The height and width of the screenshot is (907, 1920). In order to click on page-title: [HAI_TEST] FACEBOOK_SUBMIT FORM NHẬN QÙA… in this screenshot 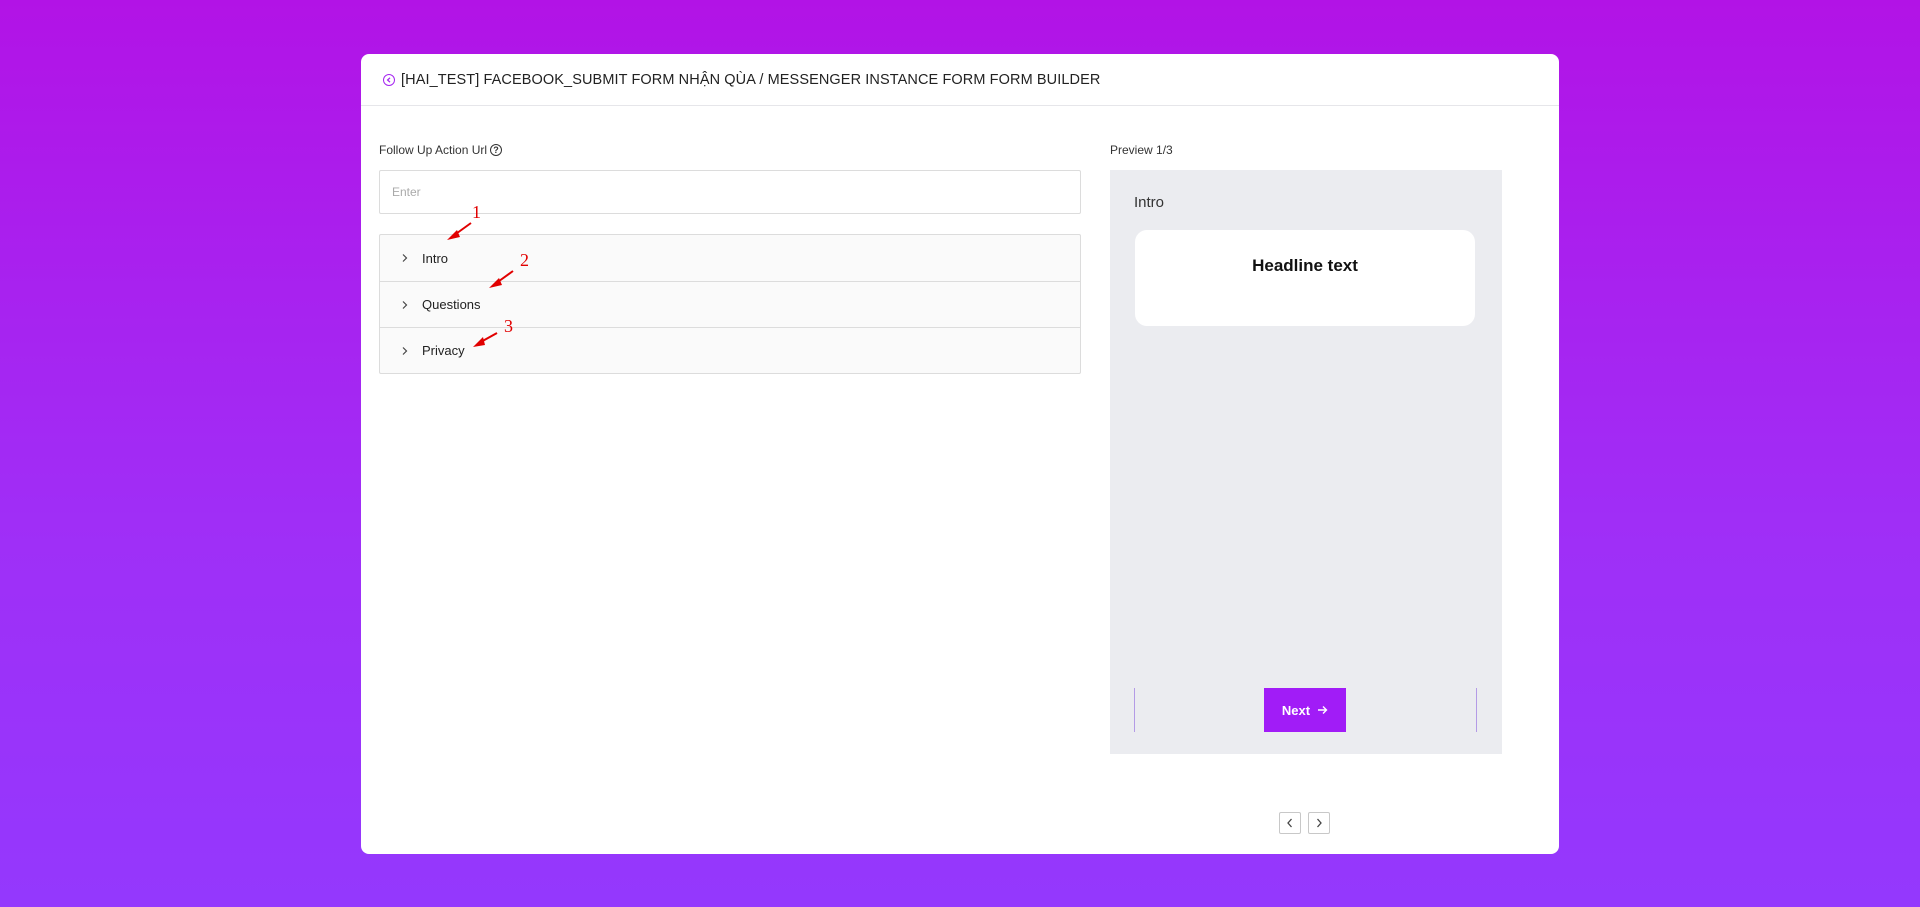, I will do `click(751, 79)`.